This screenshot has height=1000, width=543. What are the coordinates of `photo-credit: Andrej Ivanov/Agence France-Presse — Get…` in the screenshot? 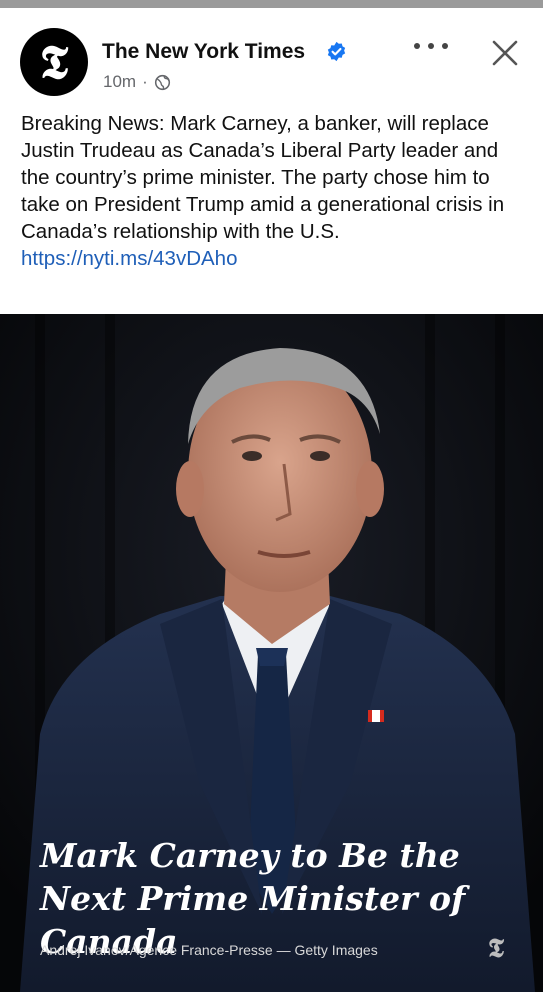 It's located at (209, 950).